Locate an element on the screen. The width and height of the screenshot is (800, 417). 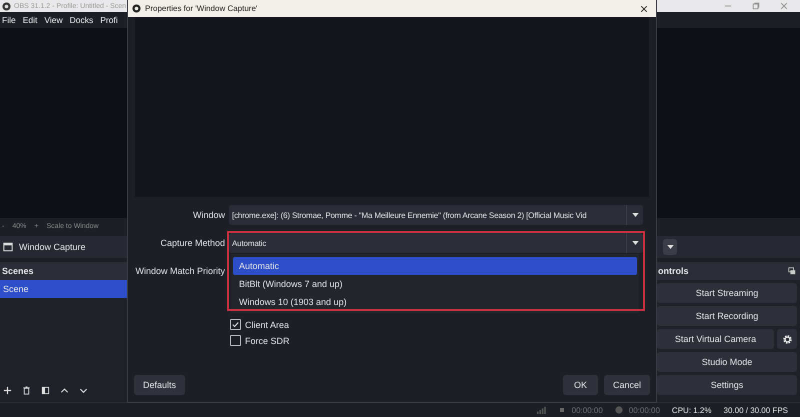
dropdown-option: Automatic is located at coordinates (435, 266).